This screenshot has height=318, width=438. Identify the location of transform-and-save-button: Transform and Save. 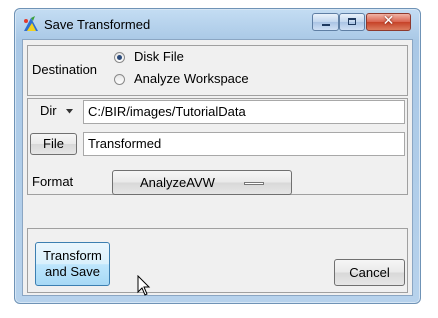
(72, 264).